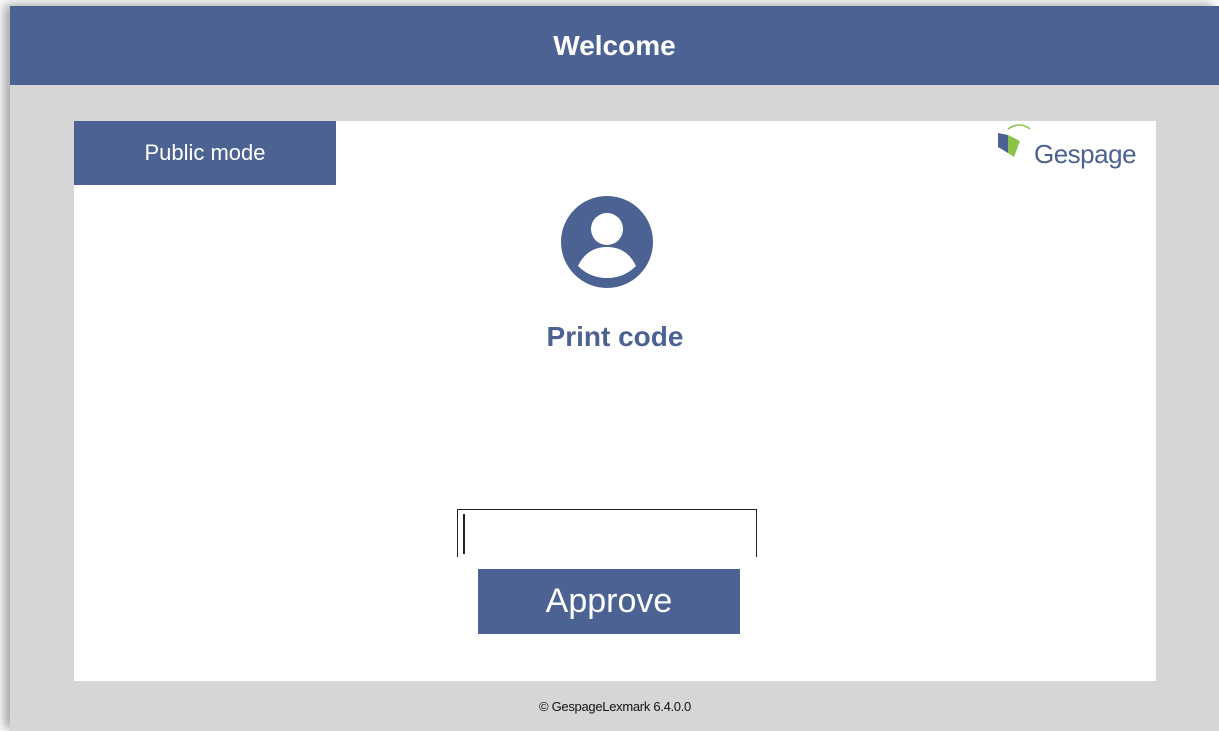  What do you see at coordinates (607, 533) in the screenshot?
I see `print-code-input` at bounding box center [607, 533].